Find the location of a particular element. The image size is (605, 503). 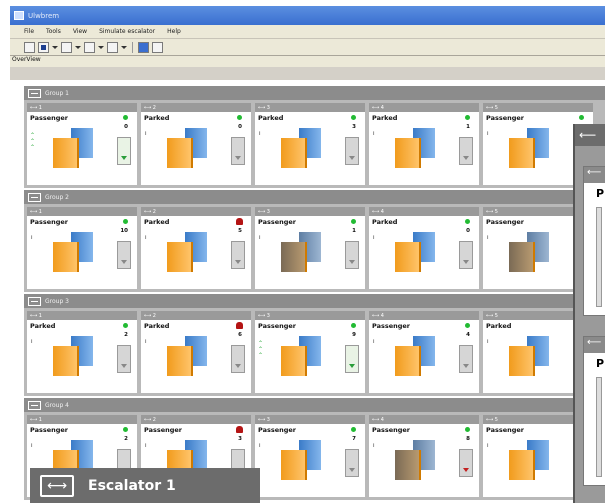

escalator-card: ⟷ 4 Passenger 8 ╵ is located at coordinates (424, 456).